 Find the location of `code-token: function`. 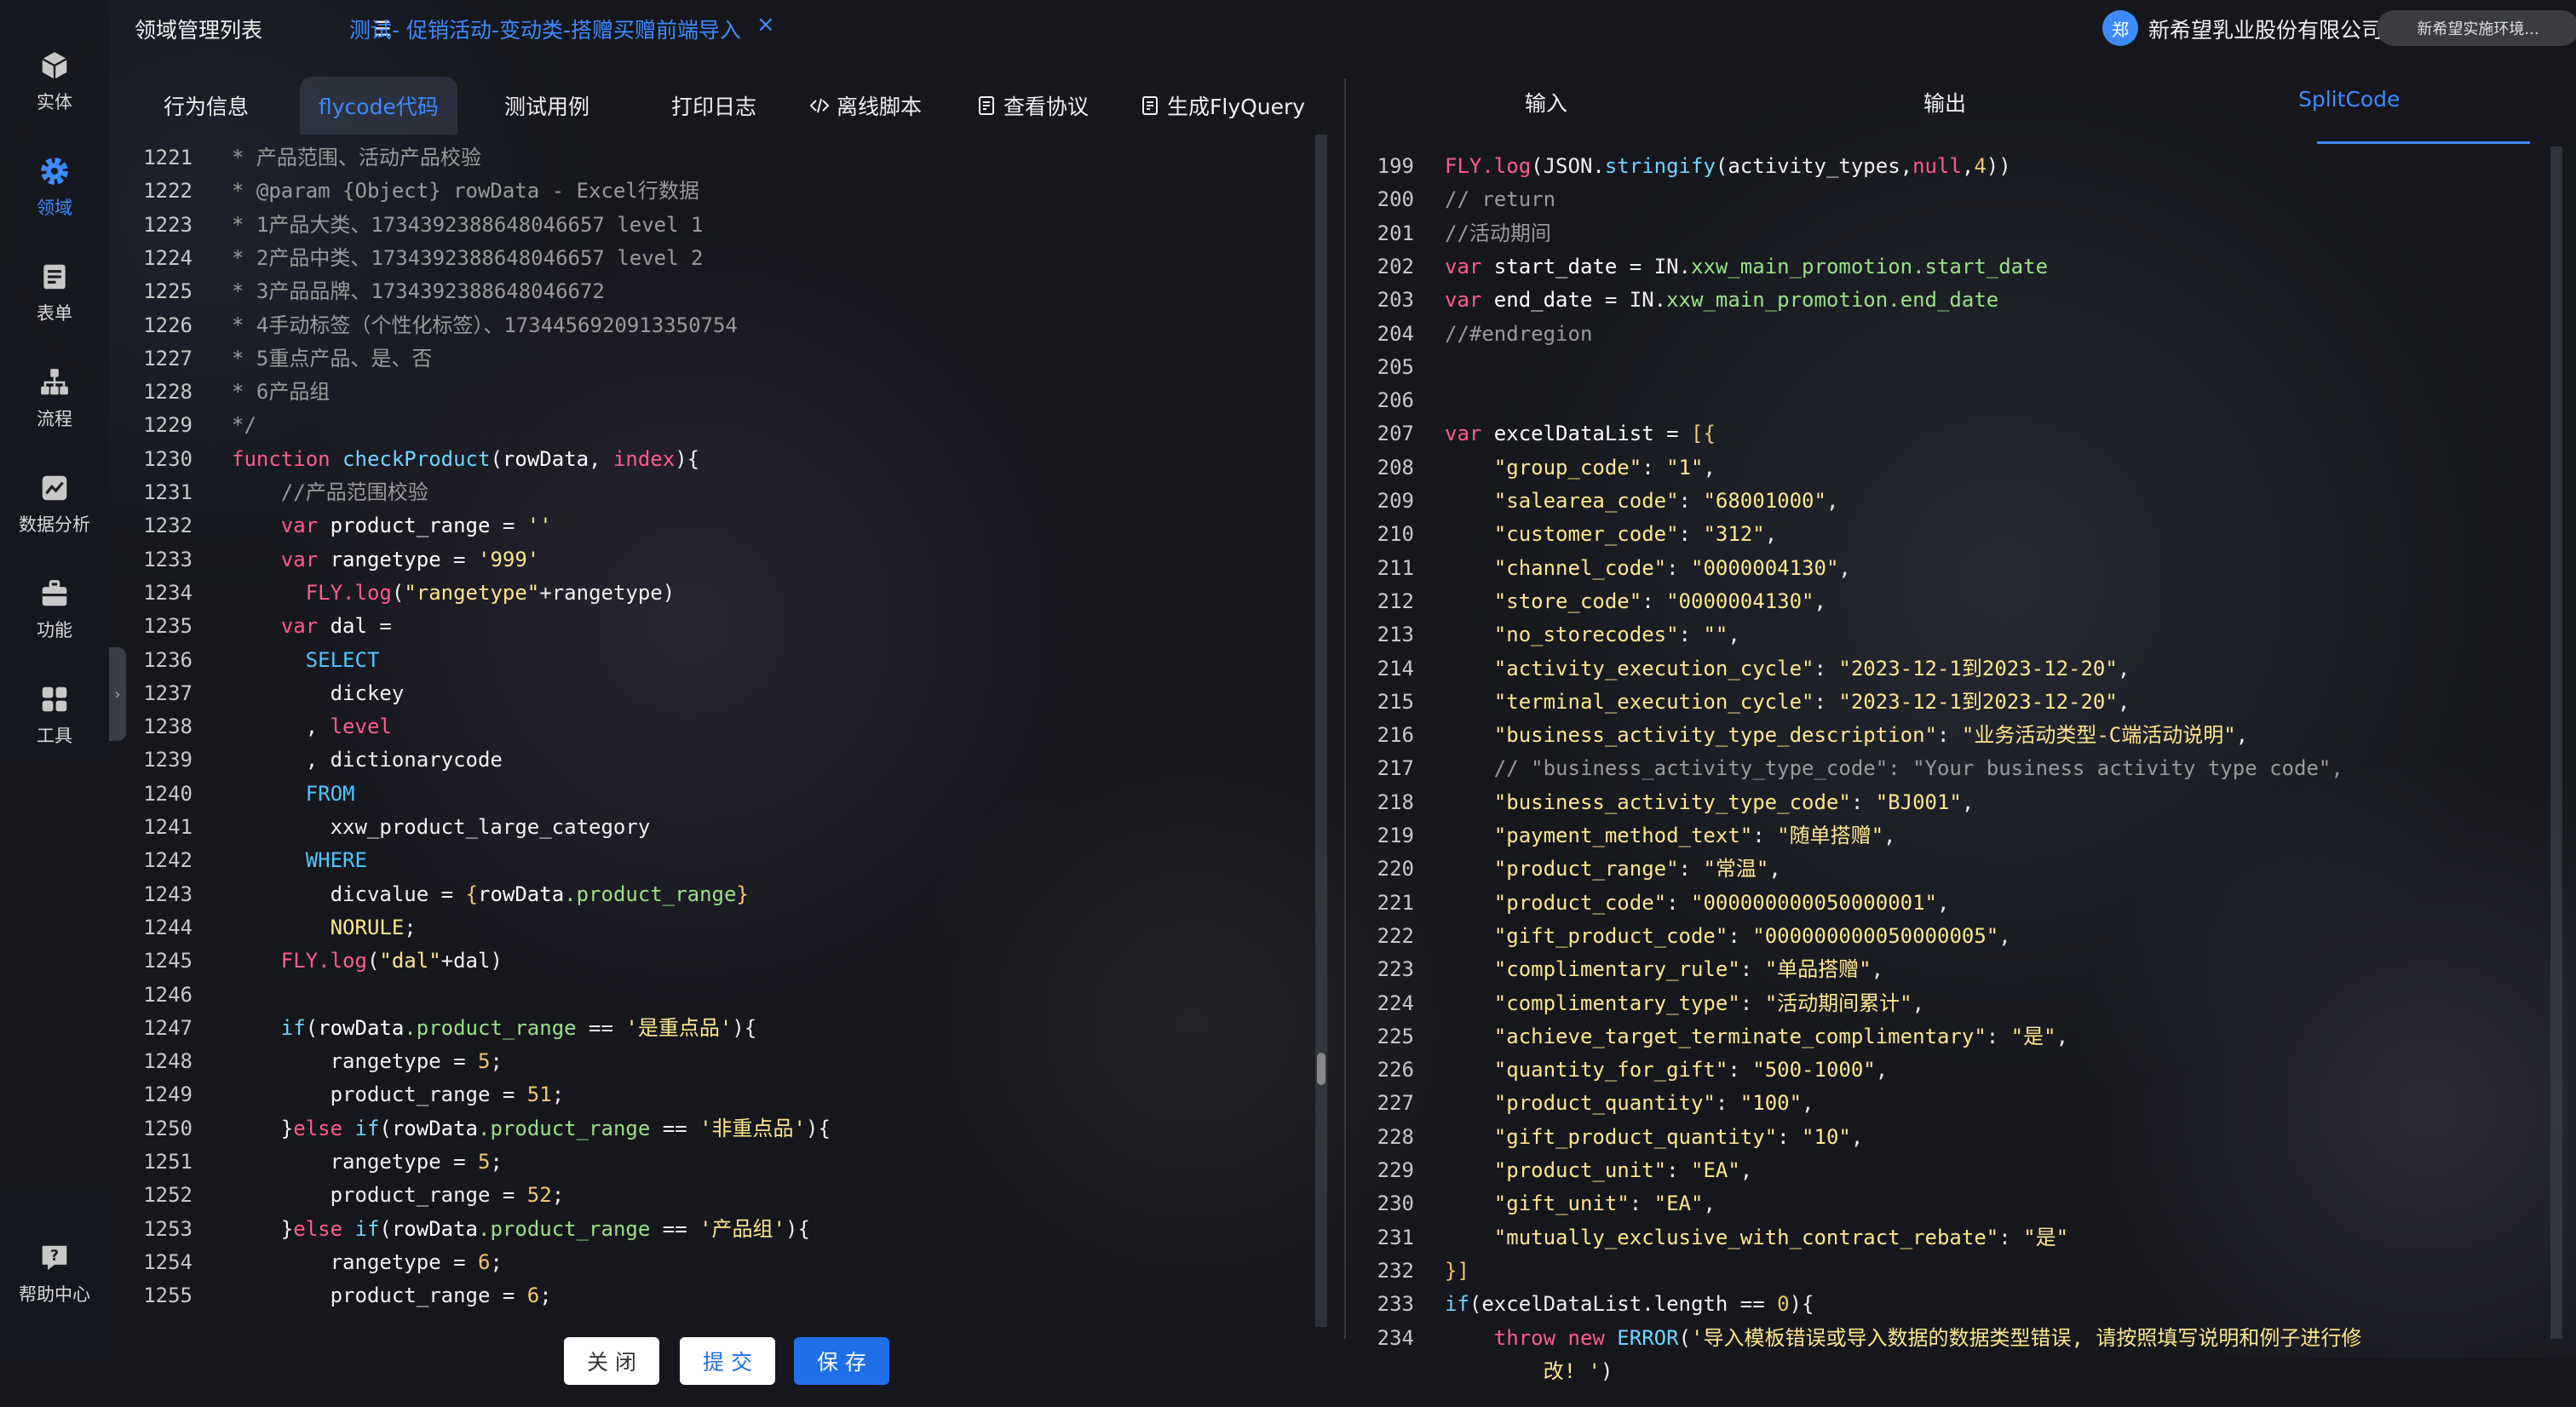

code-token: function is located at coordinates (288, 458).